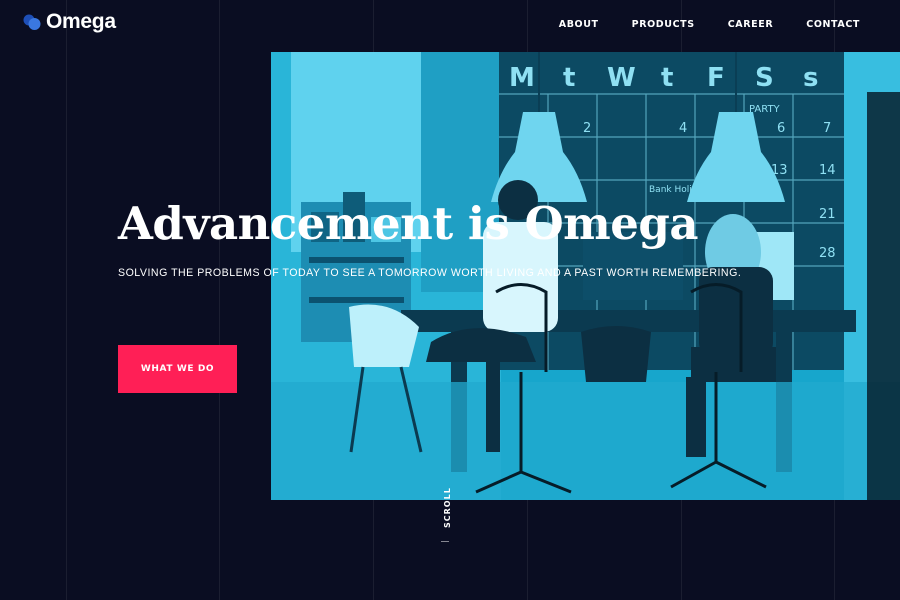 The image size is (900, 600). I want to click on what-we-do-button: WHAT WE DO, so click(177, 369).